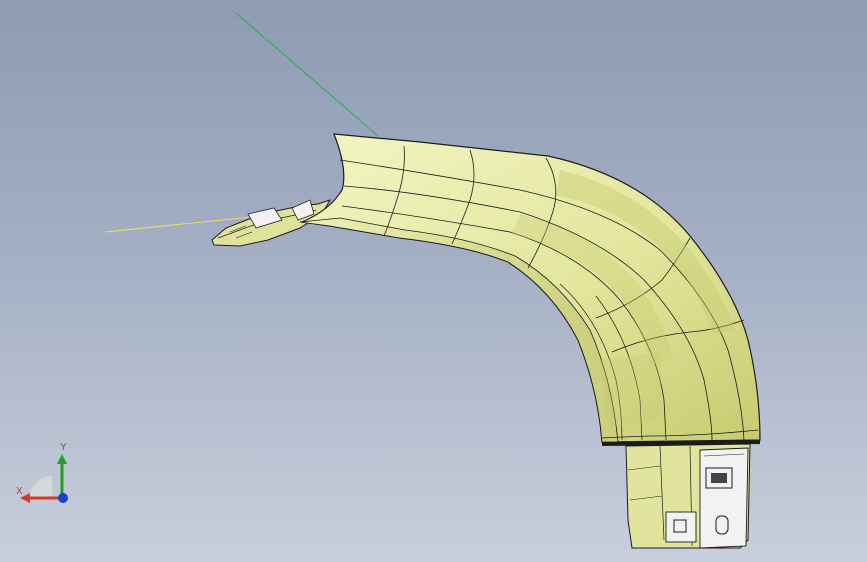 This screenshot has height=562, width=867. What do you see at coordinates (681, 494) in the screenshot?
I see `bottom-mount` at bounding box center [681, 494].